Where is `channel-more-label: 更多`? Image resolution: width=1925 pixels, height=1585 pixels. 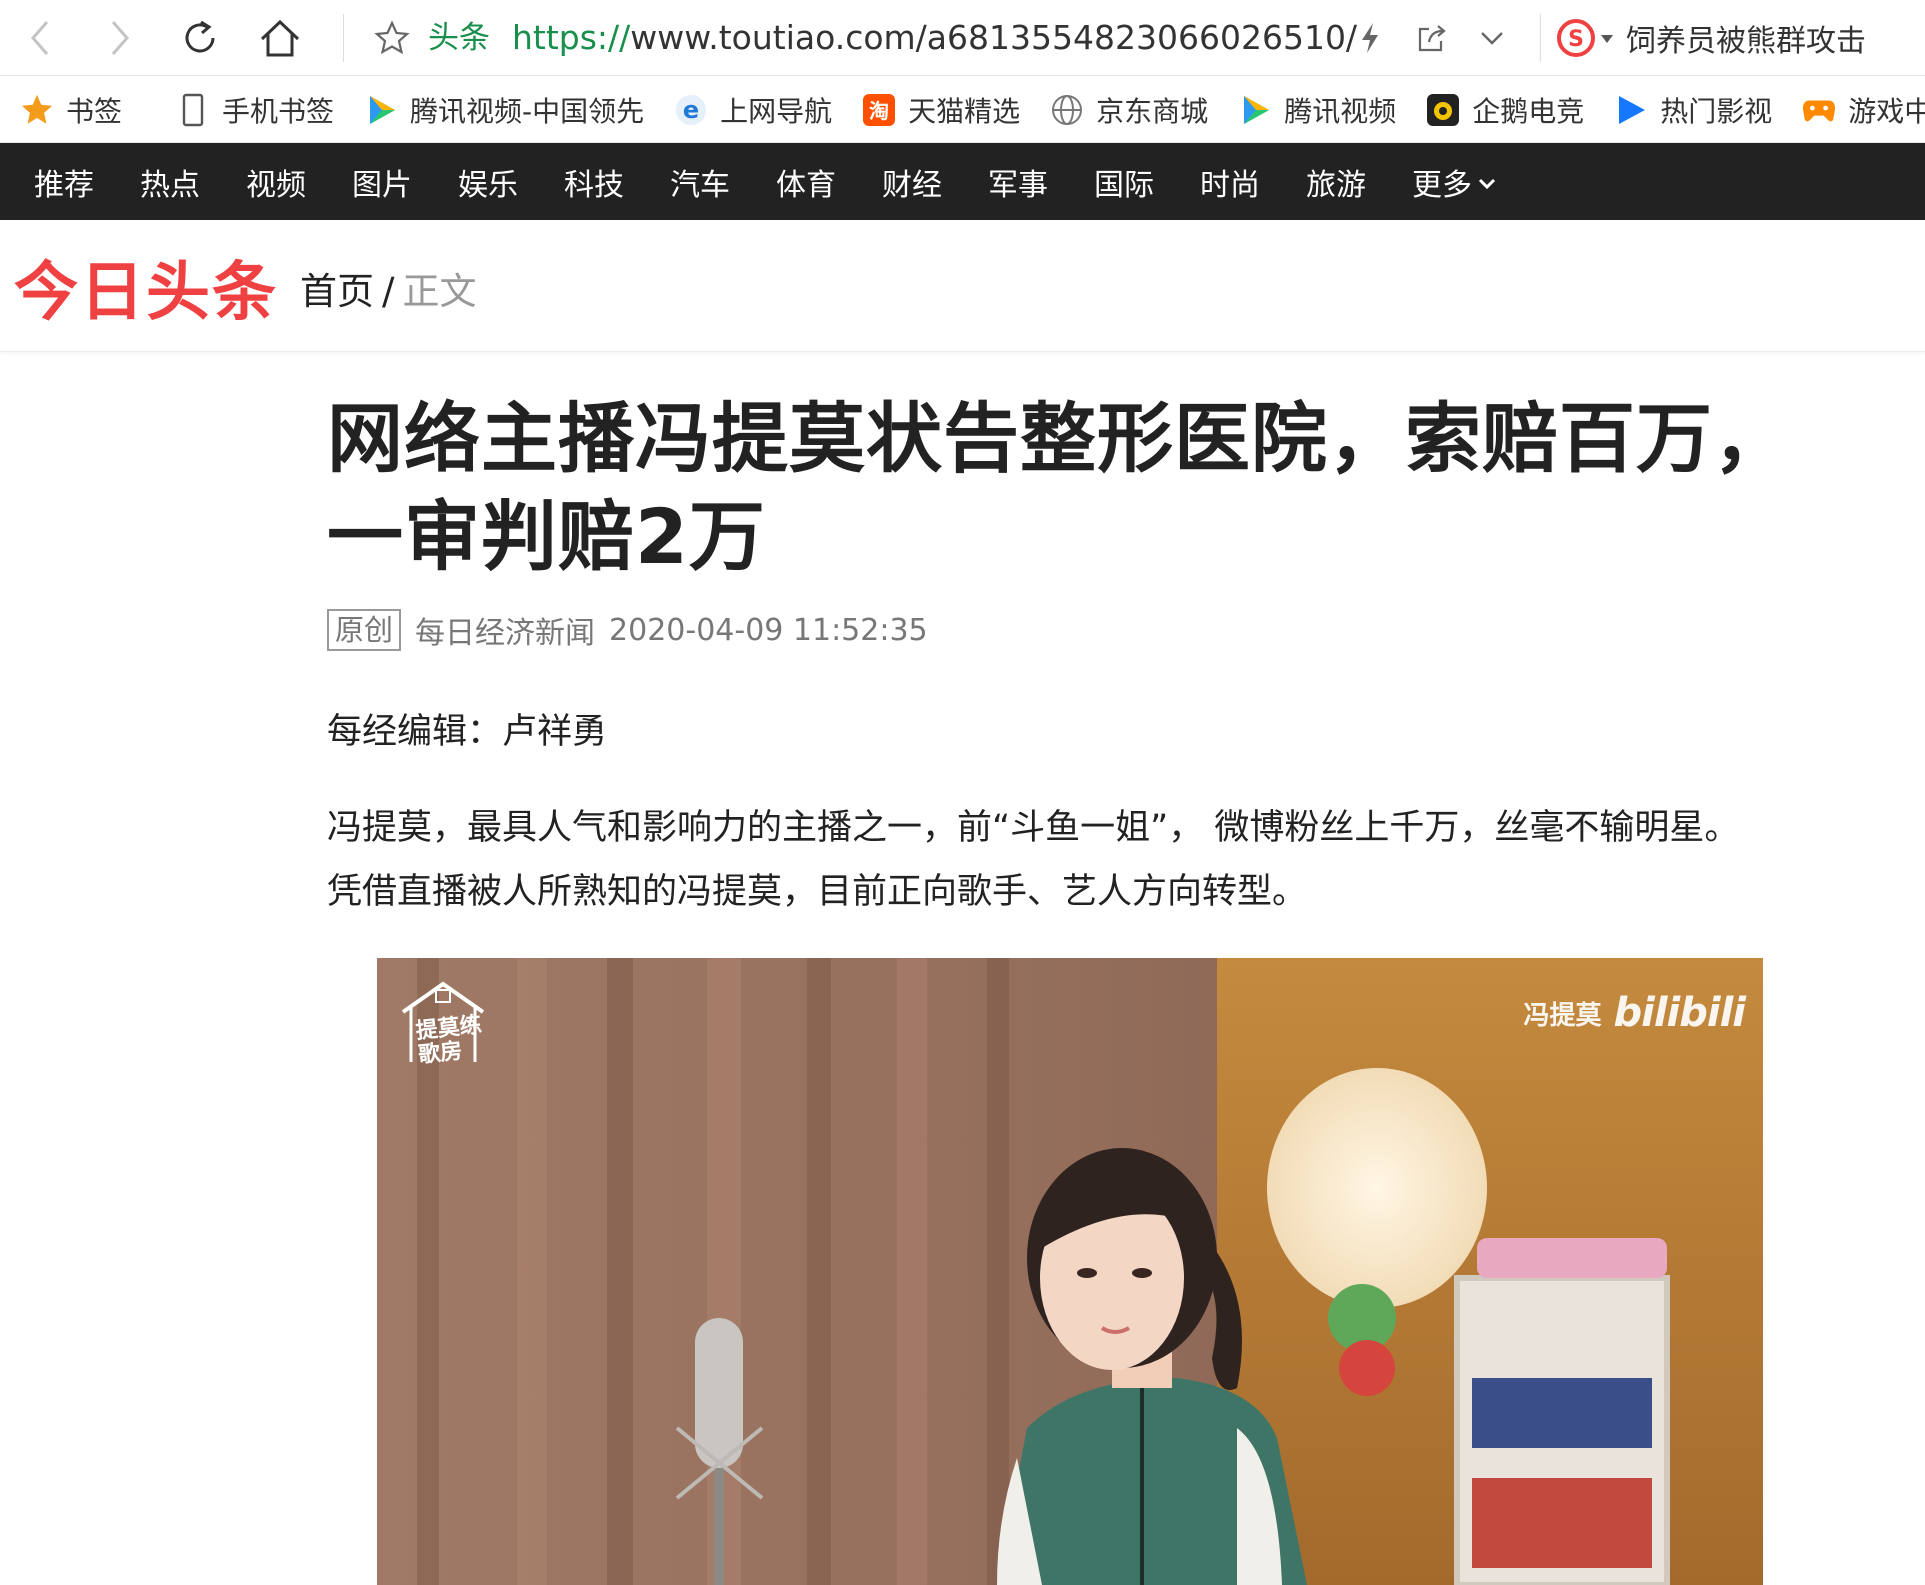 channel-more-label: 更多 is located at coordinates (1442, 185).